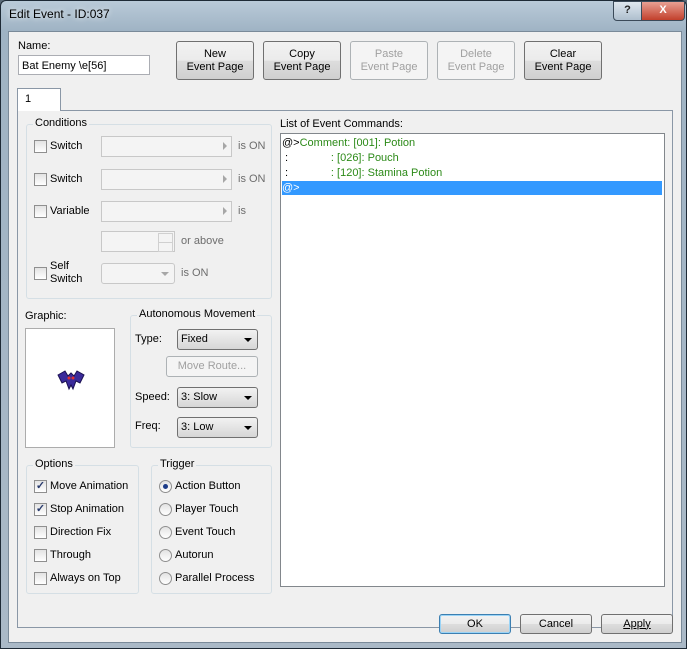 This screenshot has height=649, width=687. Describe the element at coordinates (84, 65) in the screenshot. I see `name-input: Bat Enemy \e[56]` at that location.